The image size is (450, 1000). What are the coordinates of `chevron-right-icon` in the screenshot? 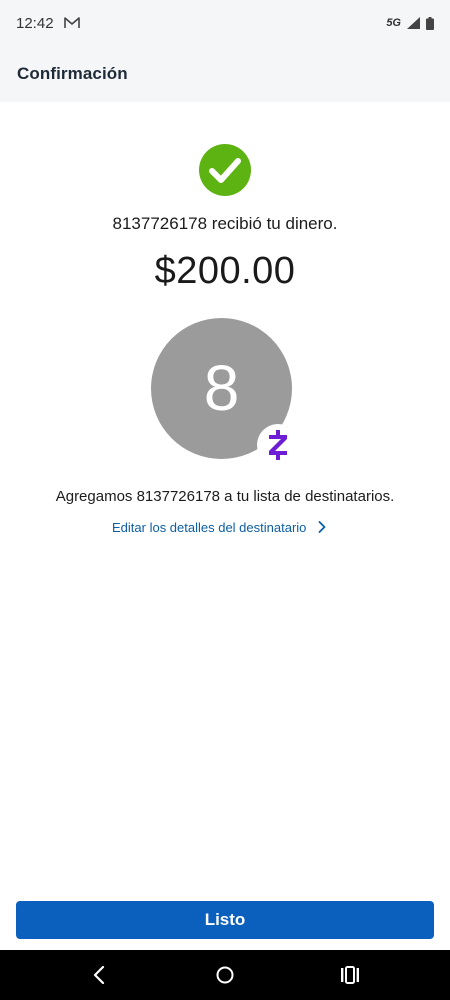 It's located at (322, 527).